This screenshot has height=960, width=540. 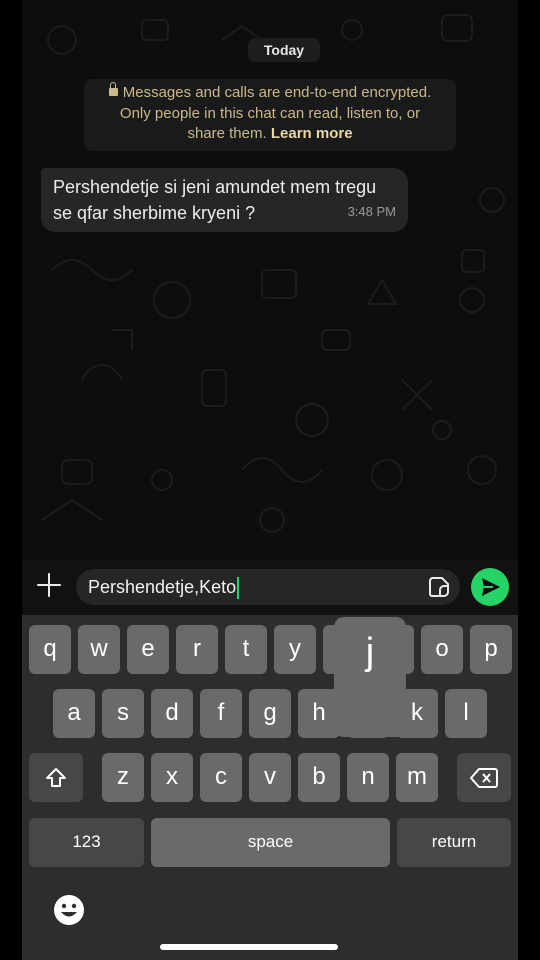 I want to click on plus-icon, so click(x=49, y=585).